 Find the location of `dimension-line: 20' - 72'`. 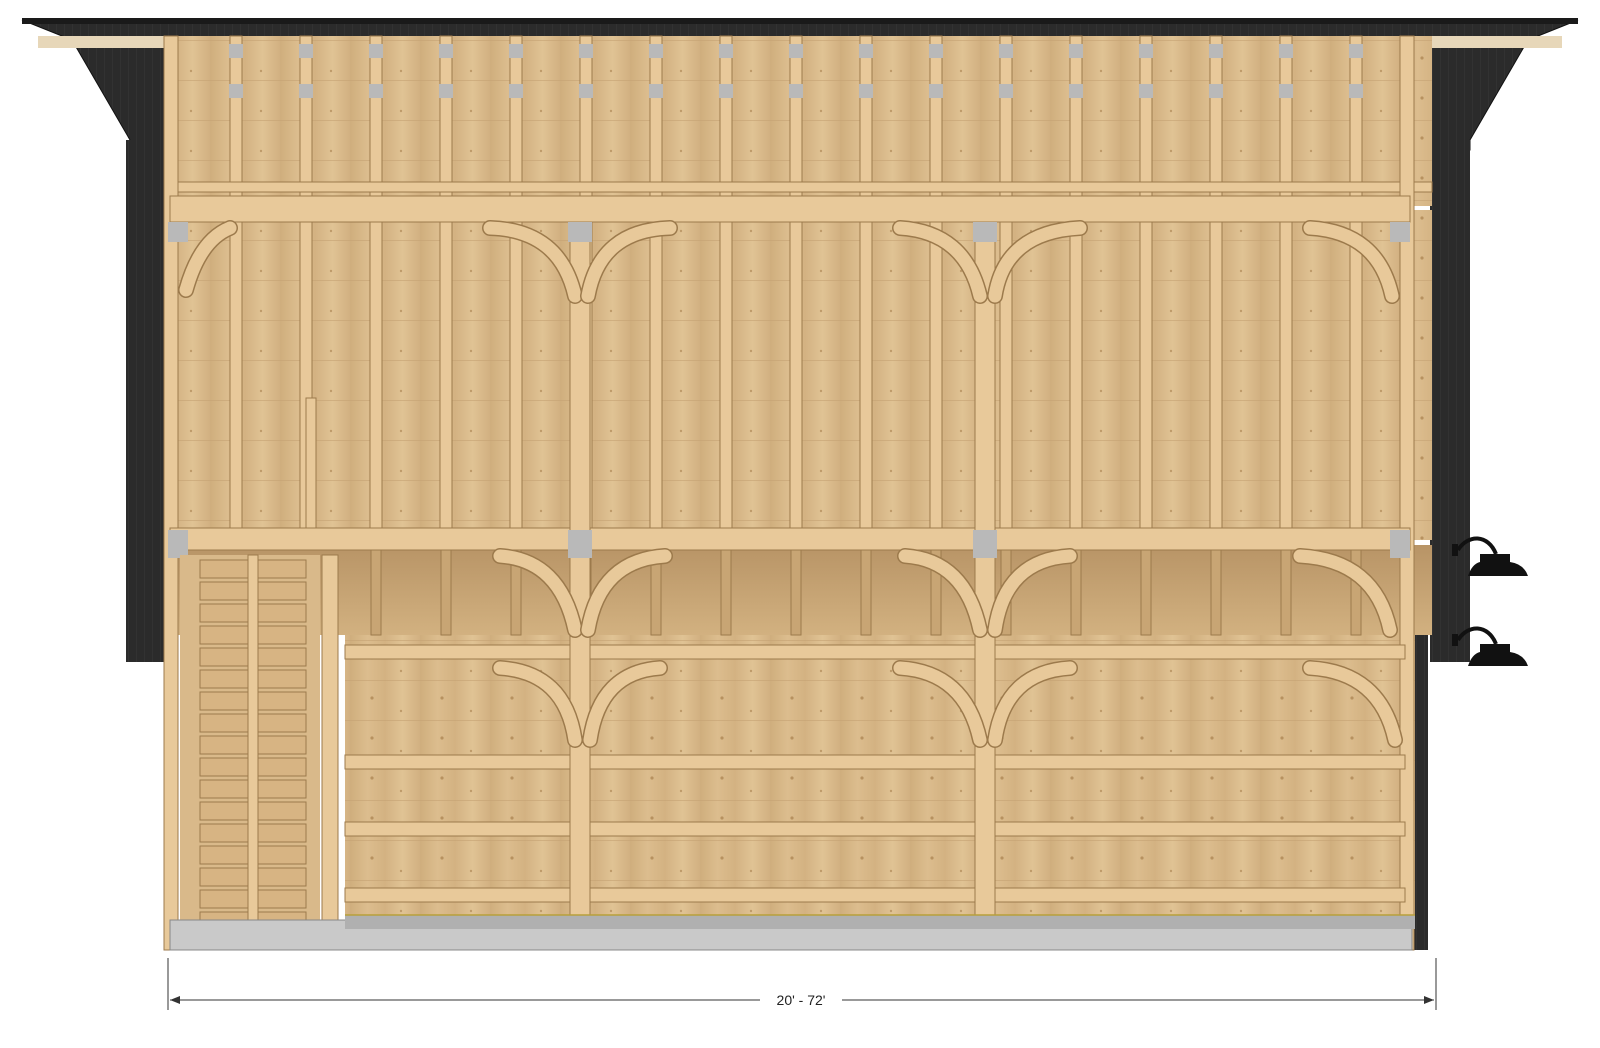

dimension-line: 20' - 72' is located at coordinates (802, 984).